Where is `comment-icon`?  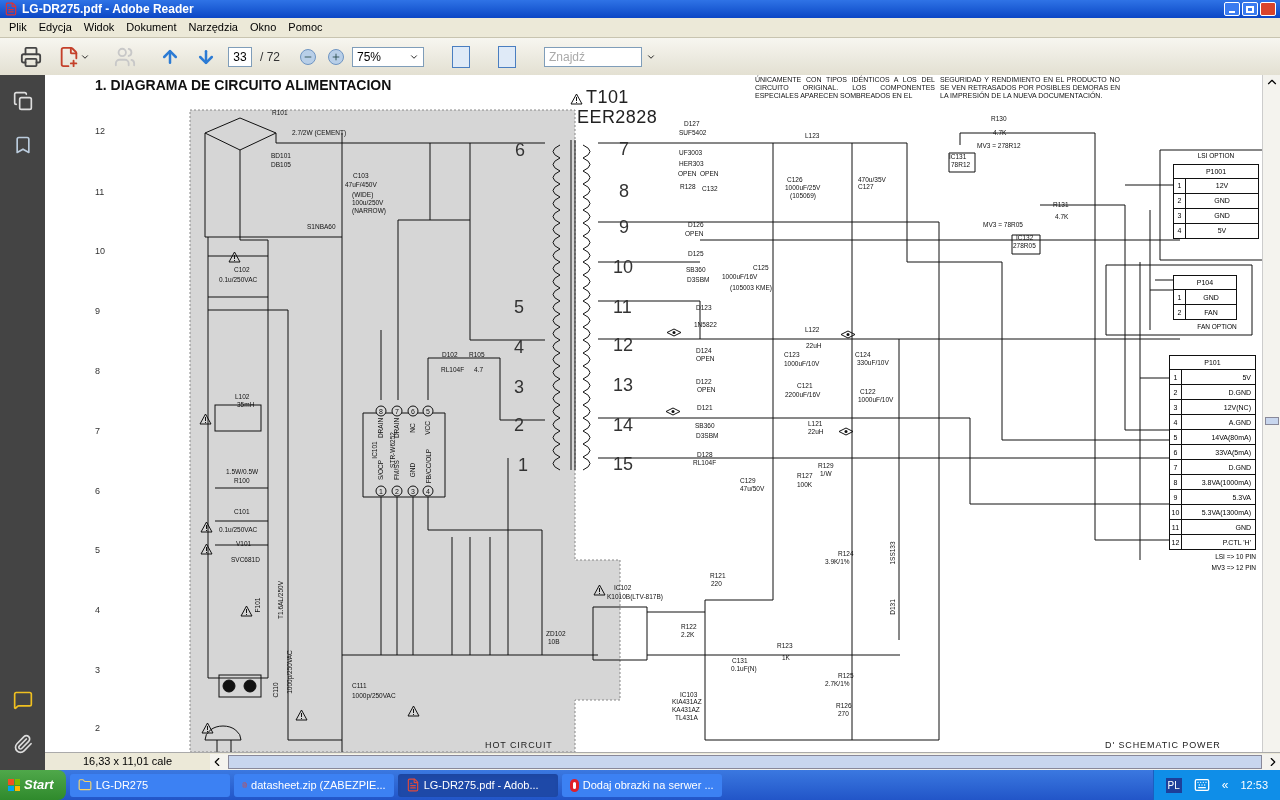
comment-icon is located at coordinates (22, 700).